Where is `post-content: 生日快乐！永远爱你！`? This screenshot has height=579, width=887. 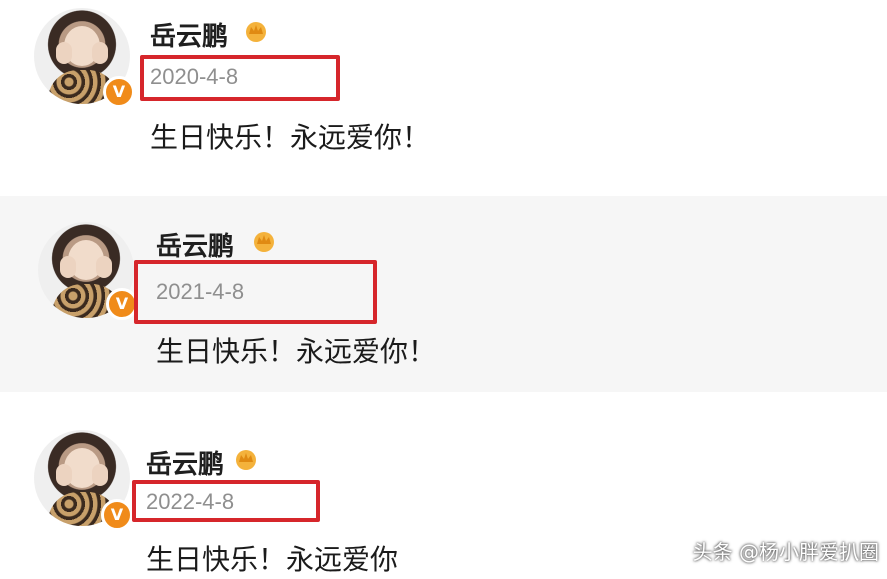 post-content: 生日快乐！永远爱你！ is located at coordinates (296, 351).